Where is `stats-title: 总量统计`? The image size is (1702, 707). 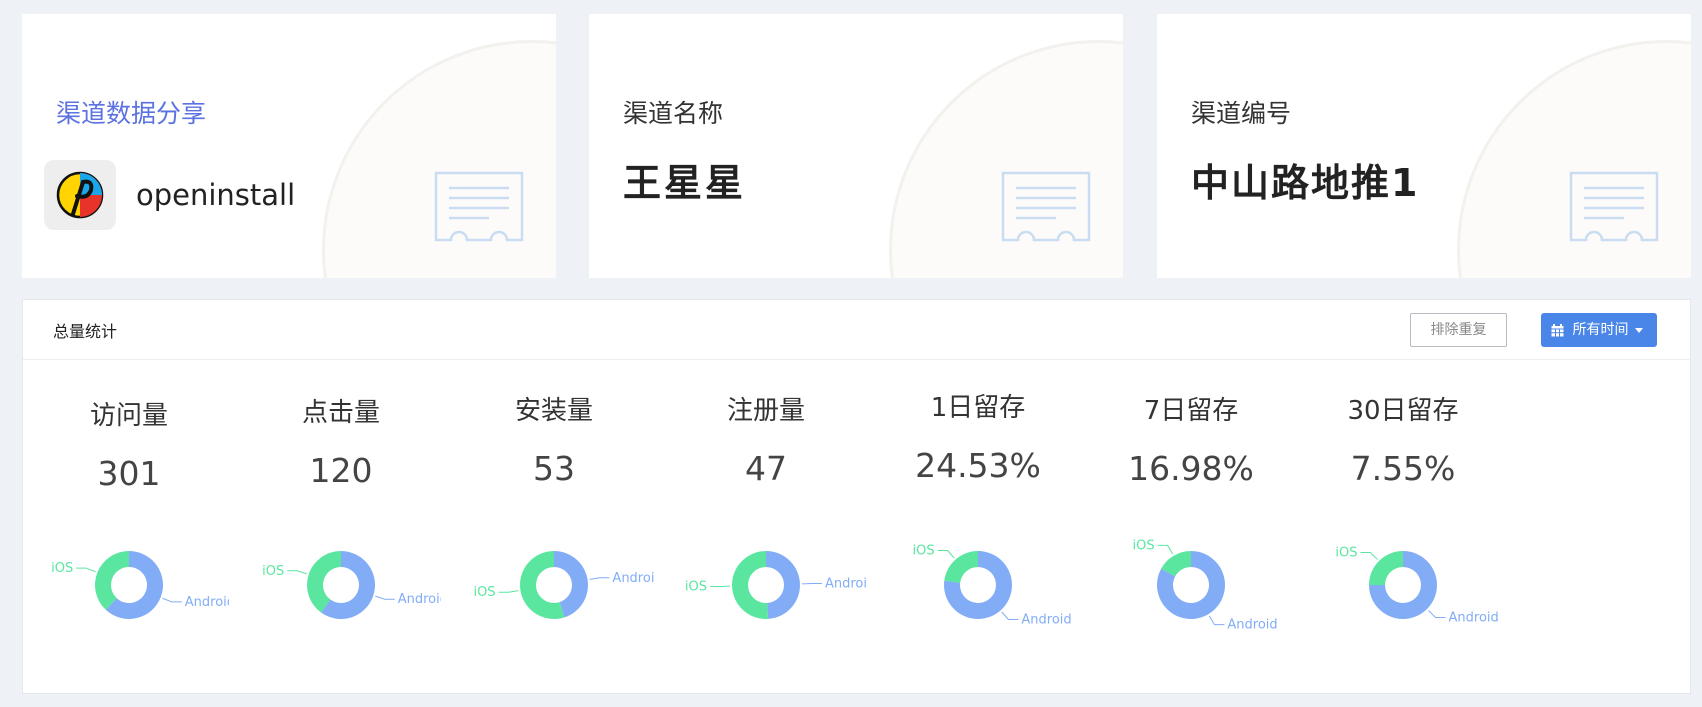 stats-title: 总量统计 is located at coordinates (85, 331).